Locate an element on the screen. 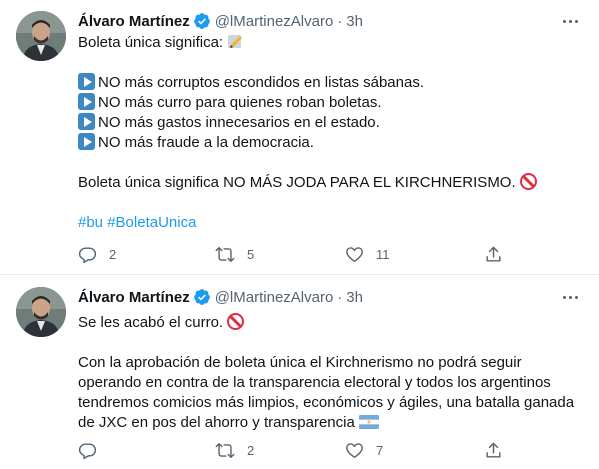 The width and height of the screenshot is (599, 469). like-count: 11 is located at coordinates (383, 254).